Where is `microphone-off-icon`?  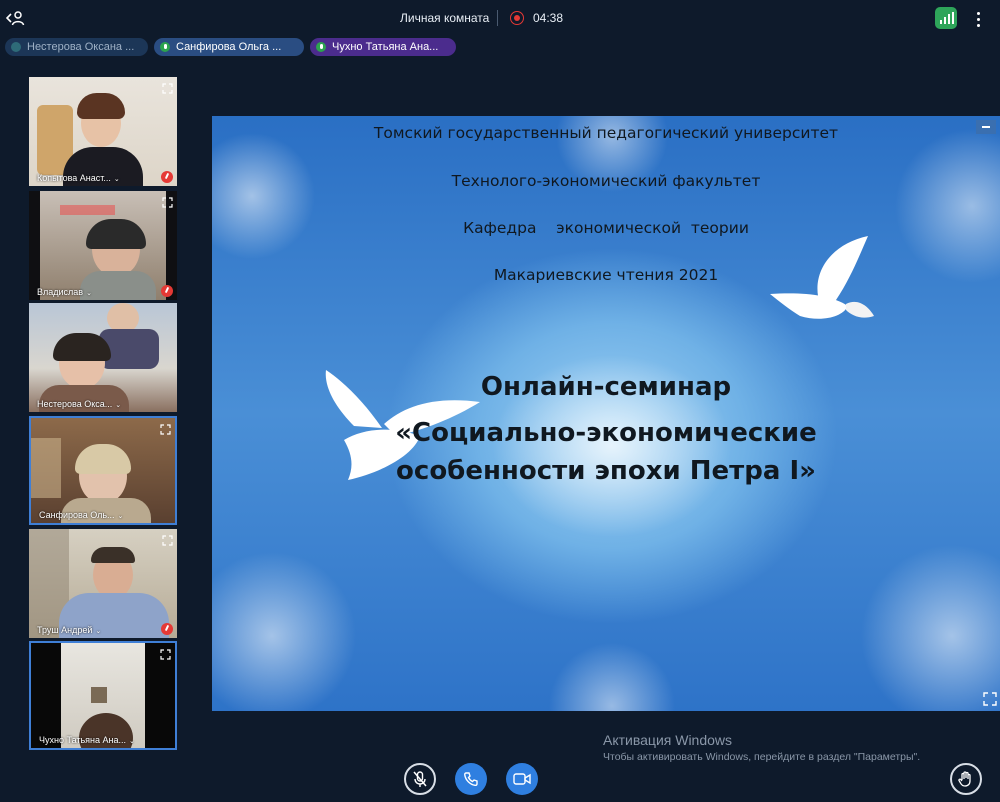 microphone-off-icon is located at coordinates (420, 779).